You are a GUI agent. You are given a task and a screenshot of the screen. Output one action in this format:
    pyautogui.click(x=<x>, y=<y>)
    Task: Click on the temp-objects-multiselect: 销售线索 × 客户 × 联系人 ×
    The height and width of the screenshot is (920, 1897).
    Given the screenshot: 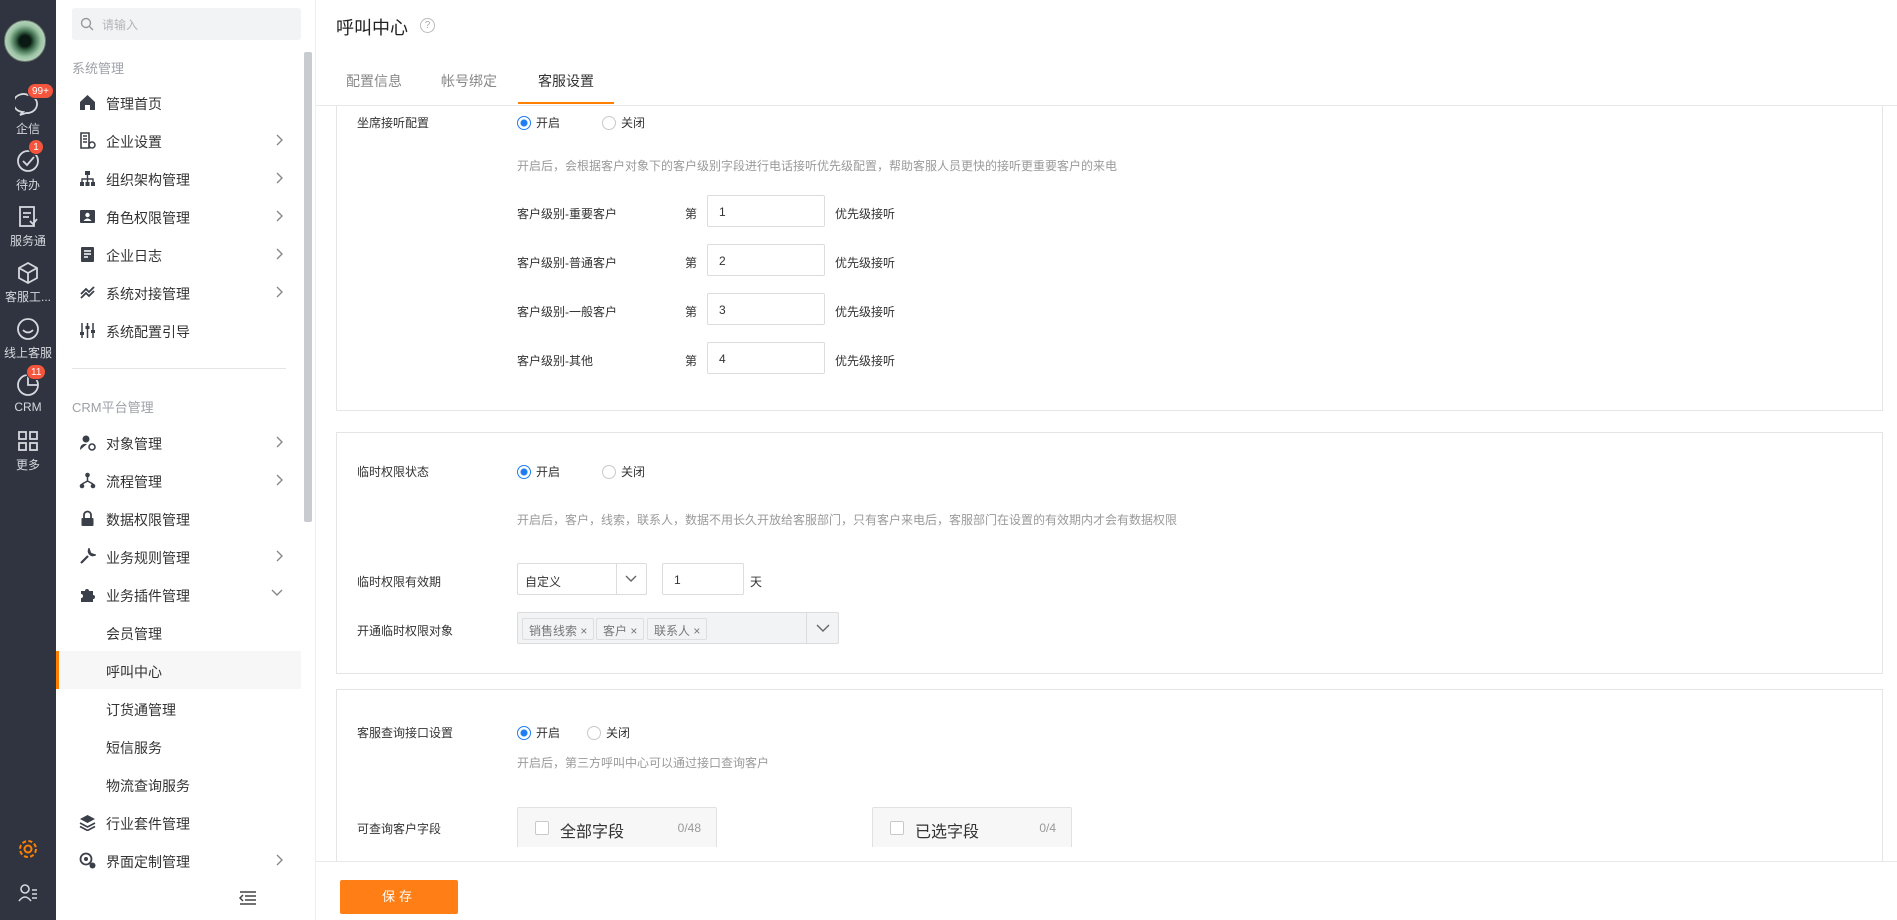 What is the action you would take?
    pyautogui.click(x=678, y=628)
    